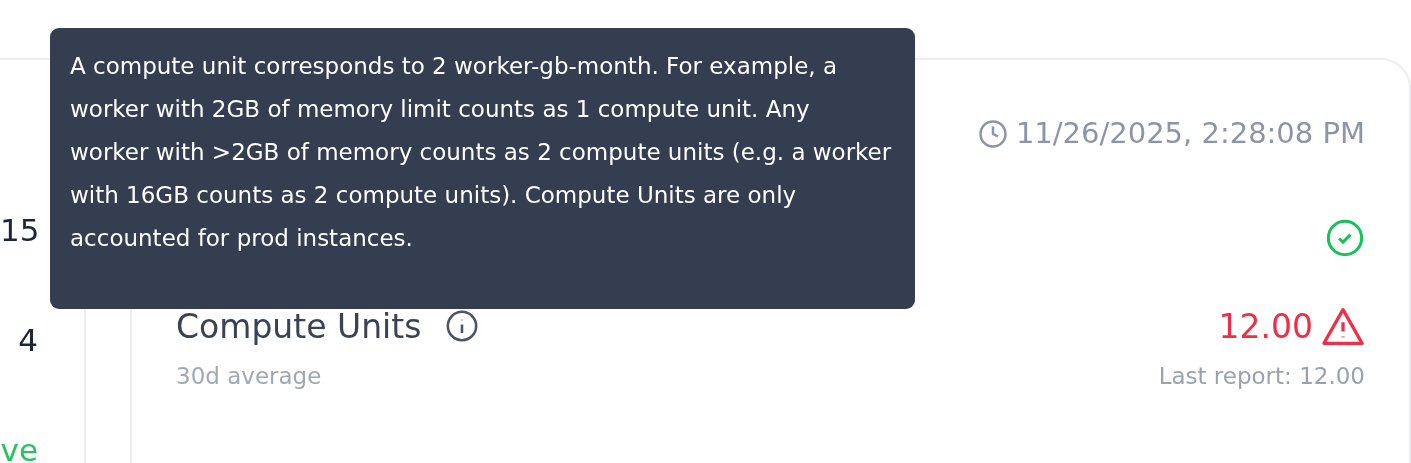  Describe the element at coordinates (992, 133) in the screenshot. I see `clock-icon` at that location.